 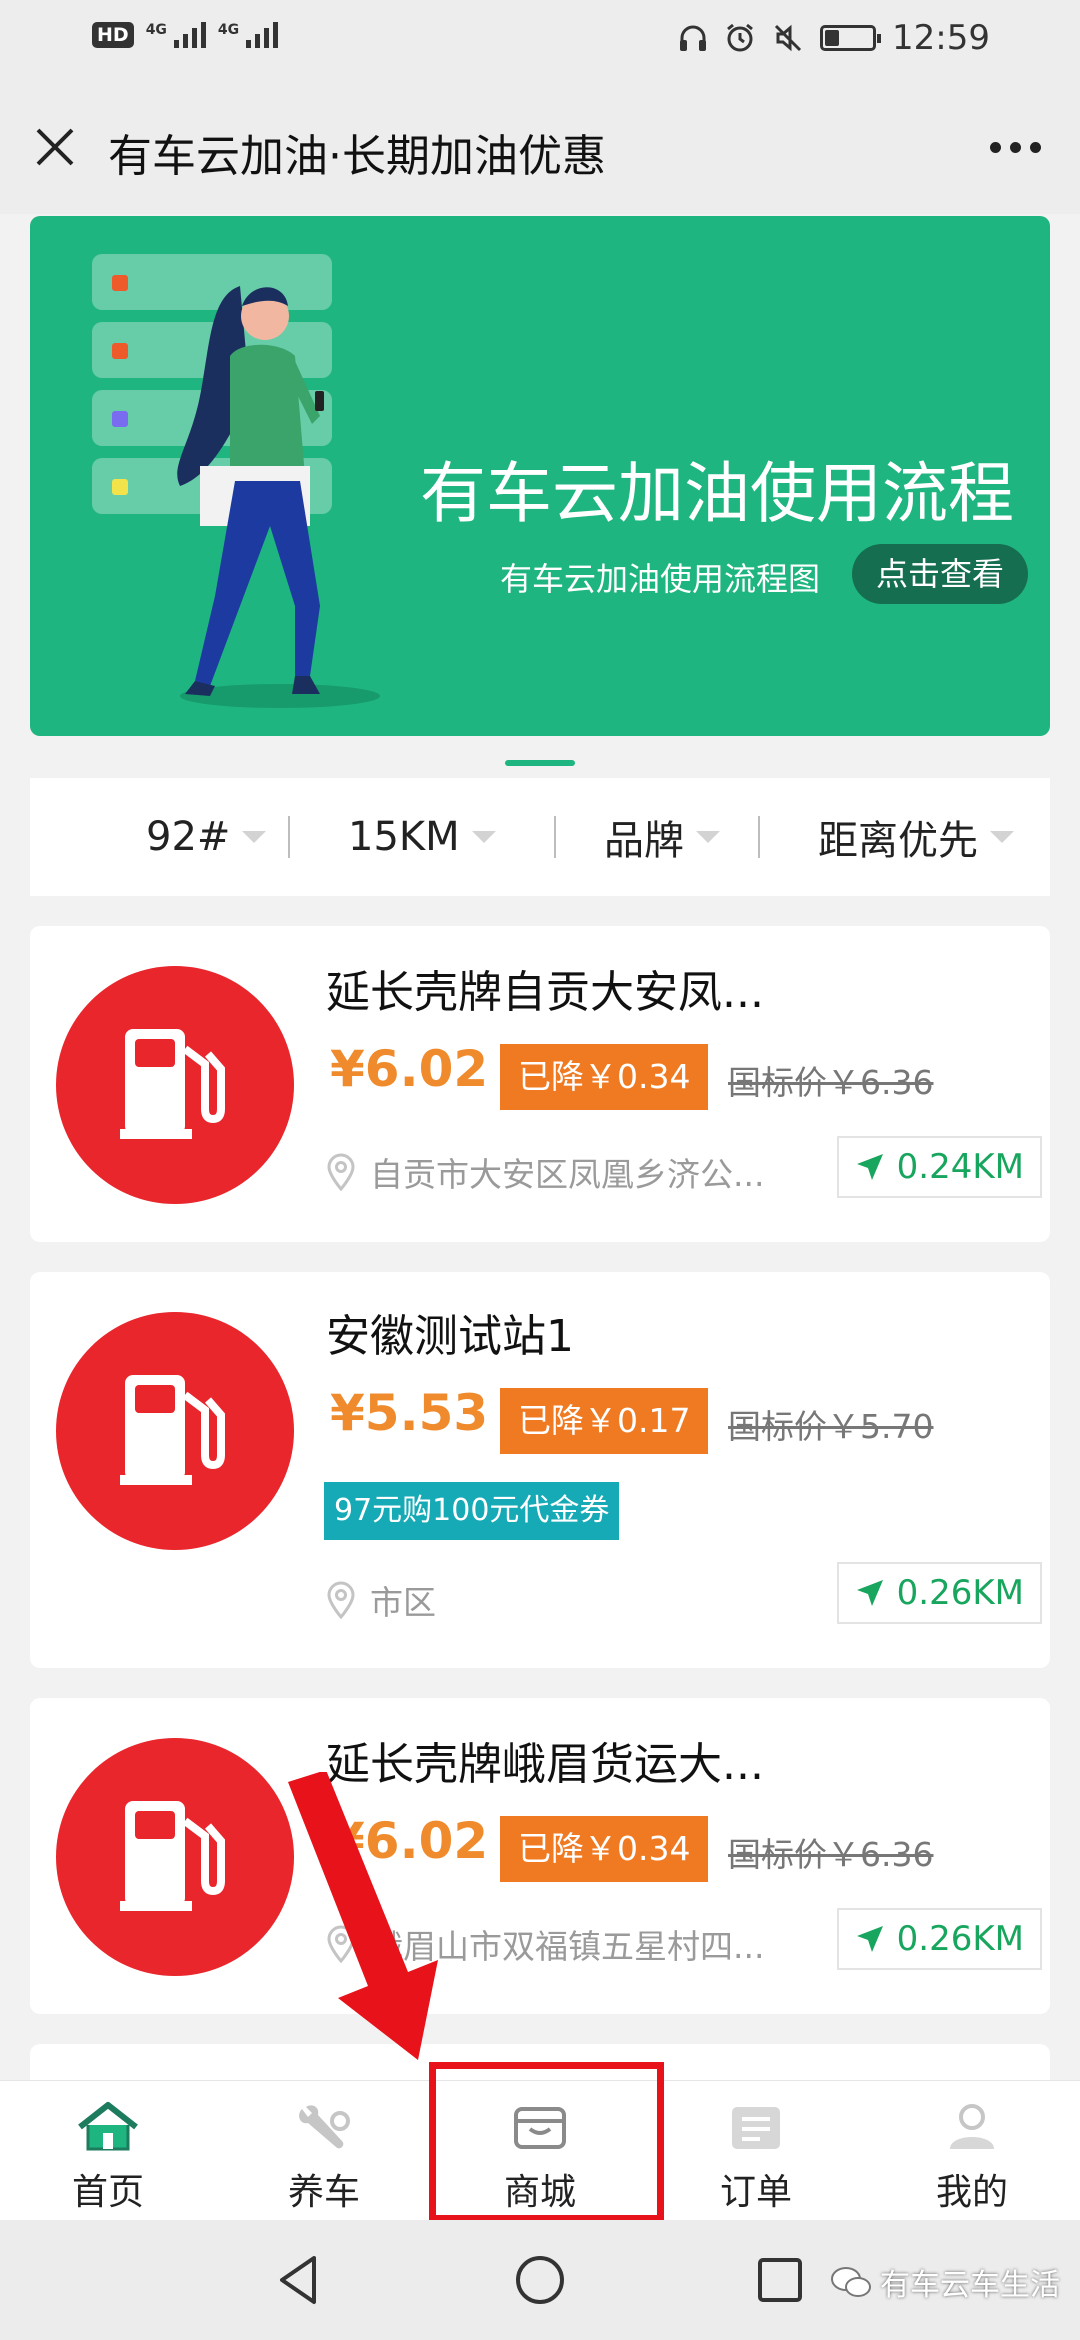 What do you see at coordinates (540, 763) in the screenshot?
I see `carousel-indicator` at bounding box center [540, 763].